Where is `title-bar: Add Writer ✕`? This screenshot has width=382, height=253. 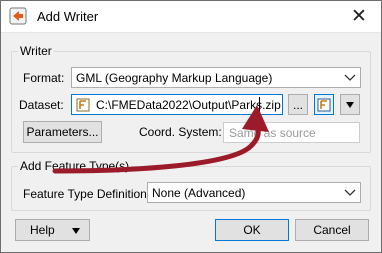
title-bar: Add Writer ✕ is located at coordinates (191, 17).